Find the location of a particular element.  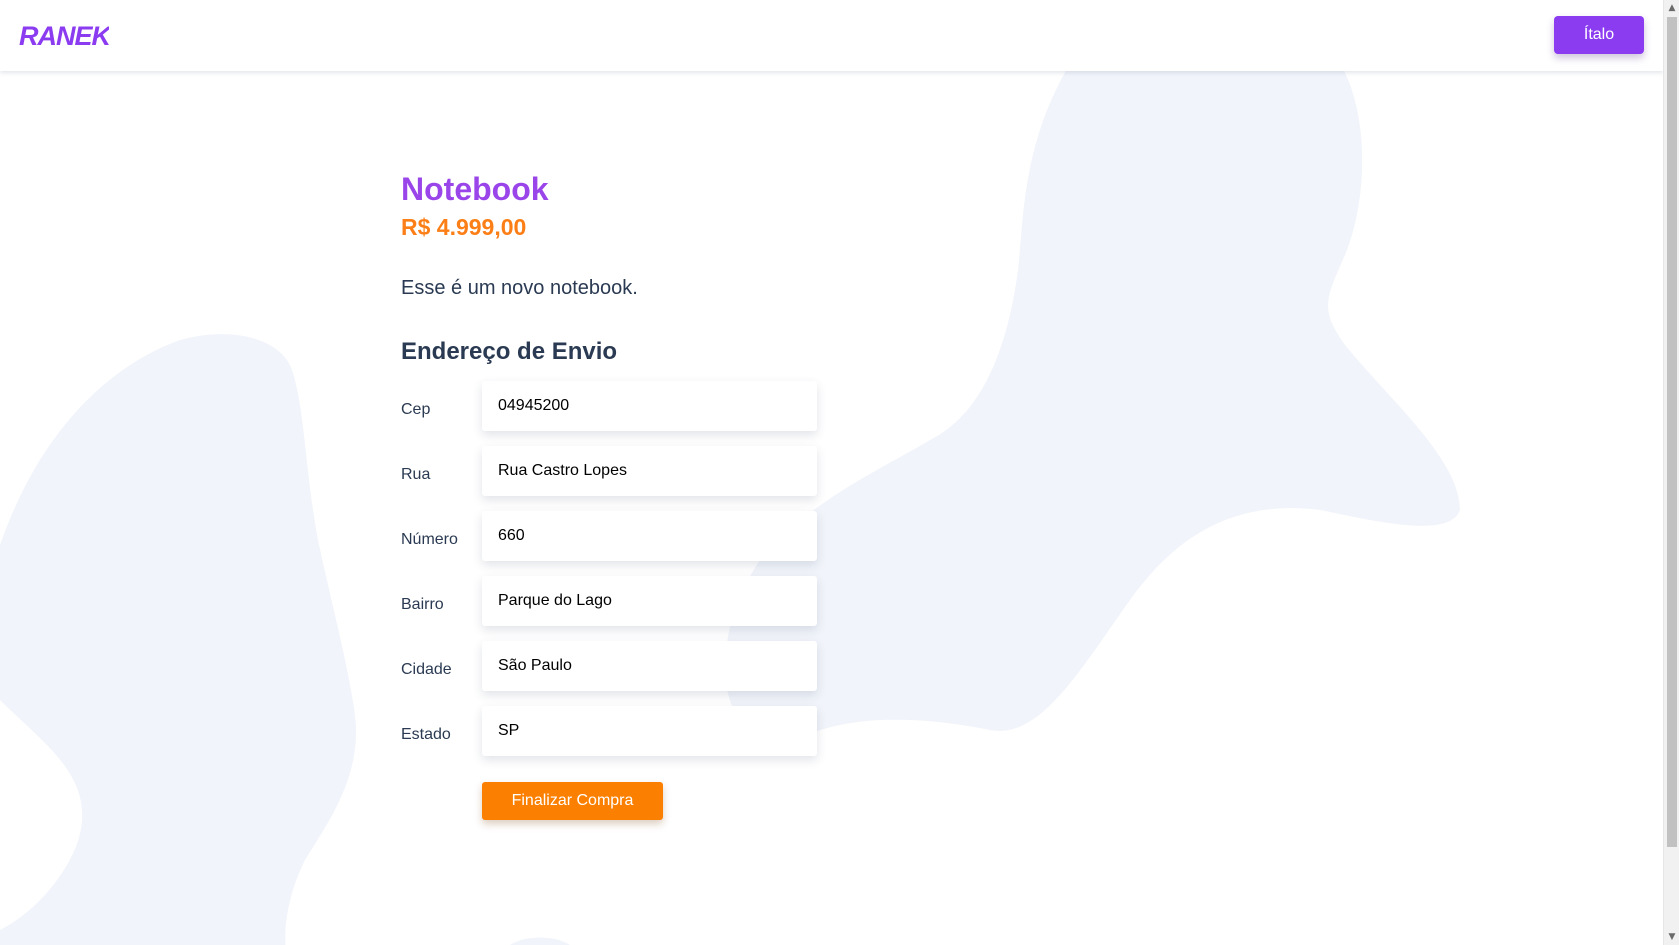

vertical-scrollbar: ▲ ▼ is located at coordinates (1671, 472).